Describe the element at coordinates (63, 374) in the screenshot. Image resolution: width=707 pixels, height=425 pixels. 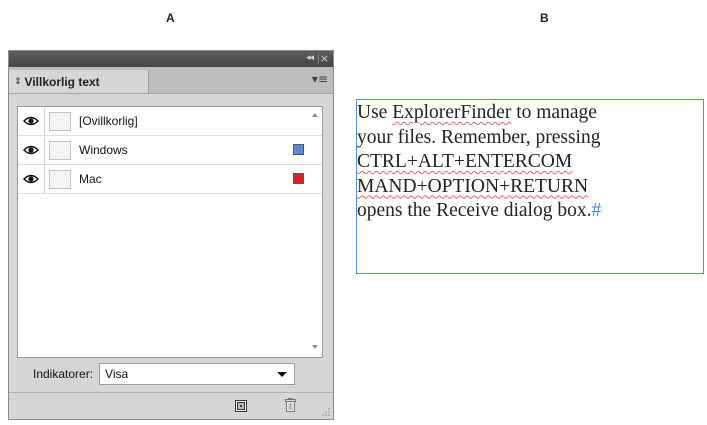
I see `indicators-label: Indikatorer:` at that location.